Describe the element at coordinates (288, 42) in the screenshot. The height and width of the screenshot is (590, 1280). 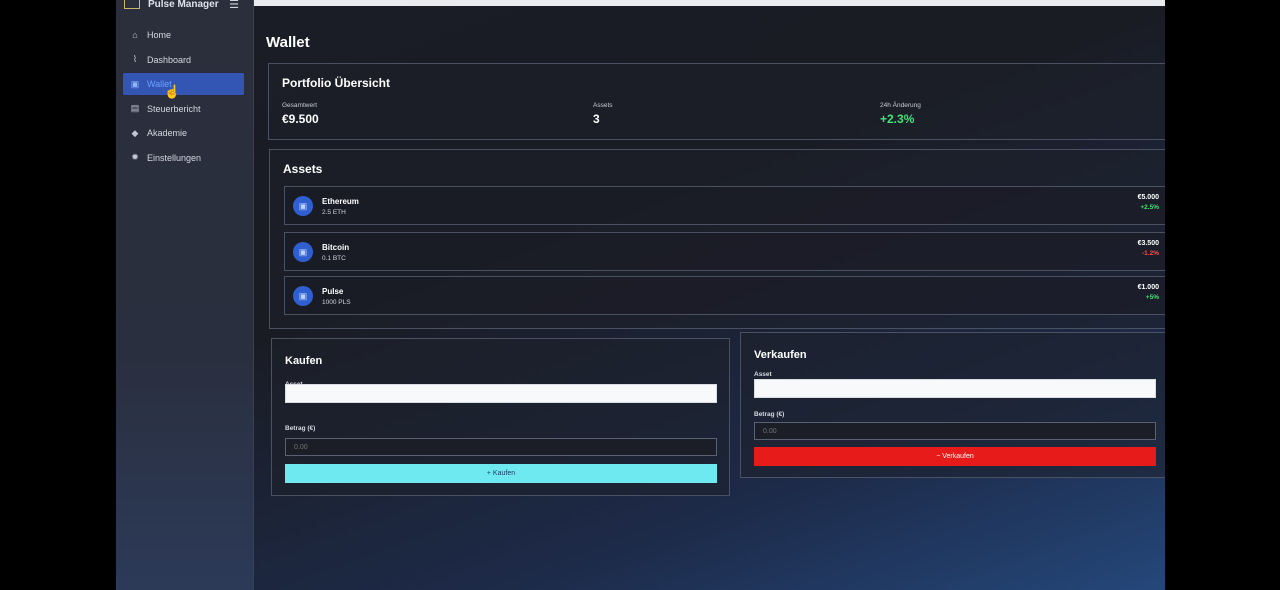
I see `page-title: Wallet` at that location.